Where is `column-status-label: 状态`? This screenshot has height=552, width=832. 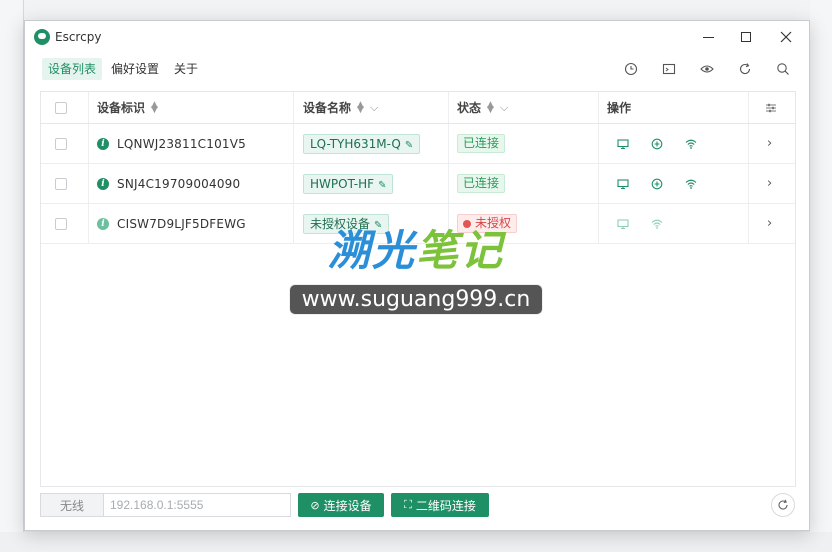 column-status-label: 状态 is located at coordinates (469, 108).